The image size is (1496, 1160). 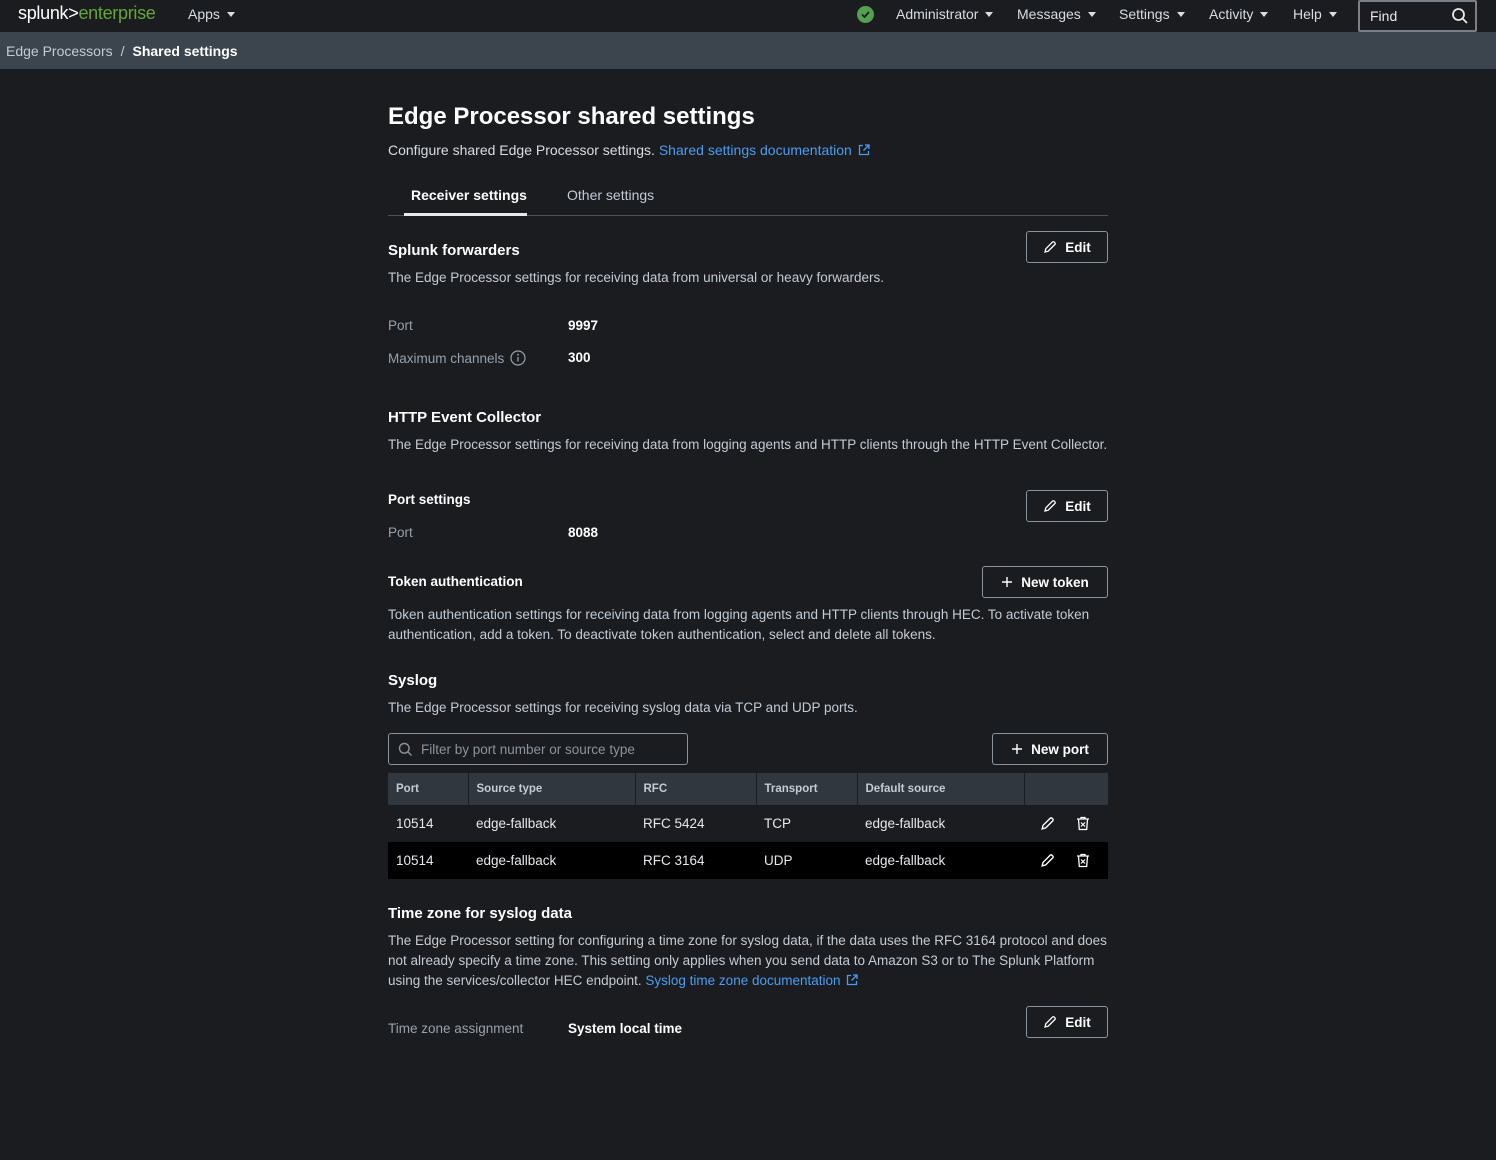 What do you see at coordinates (941, 789) in the screenshot?
I see `column-header-default-source: Default source` at bounding box center [941, 789].